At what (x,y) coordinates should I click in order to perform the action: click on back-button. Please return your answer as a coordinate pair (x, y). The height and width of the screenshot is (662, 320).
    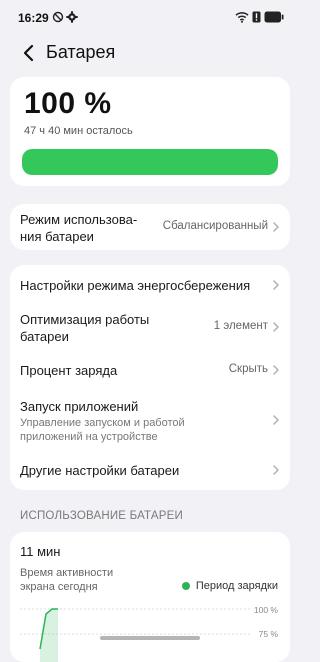
    Looking at the image, I should click on (29, 53).